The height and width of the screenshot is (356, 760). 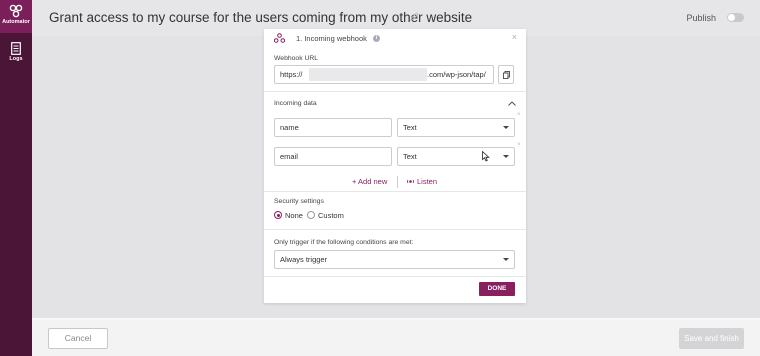 I want to click on mouse-cursor-icon, so click(x=486, y=156).